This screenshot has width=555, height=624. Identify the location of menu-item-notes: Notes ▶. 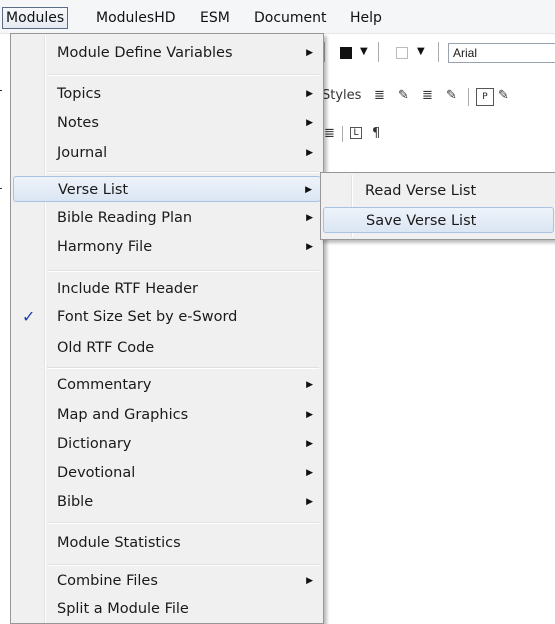
(167, 123).